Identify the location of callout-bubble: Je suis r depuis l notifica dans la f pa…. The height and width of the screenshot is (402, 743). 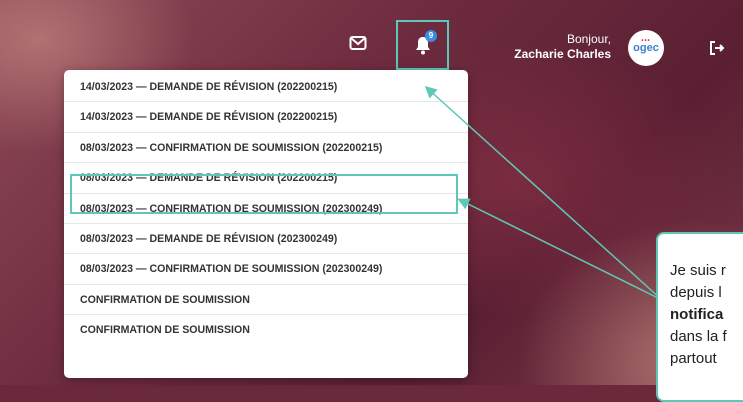
(699, 317).